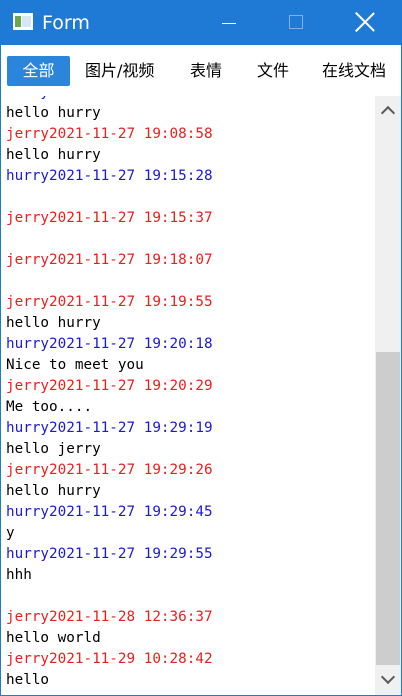 The height and width of the screenshot is (696, 402). I want to click on message-text: hello jerry, so click(53, 449).